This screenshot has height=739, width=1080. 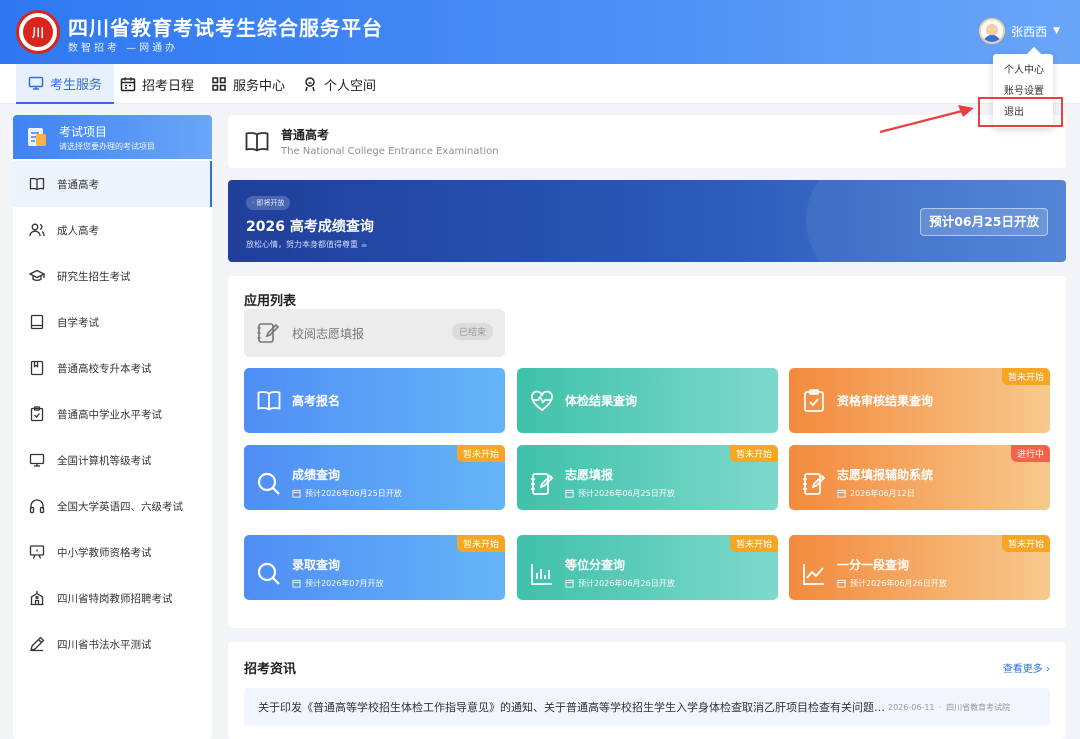 What do you see at coordinates (882, 493) in the screenshot?
I see `app-date-text: 2026年06月12日` at bounding box center [882, 493].